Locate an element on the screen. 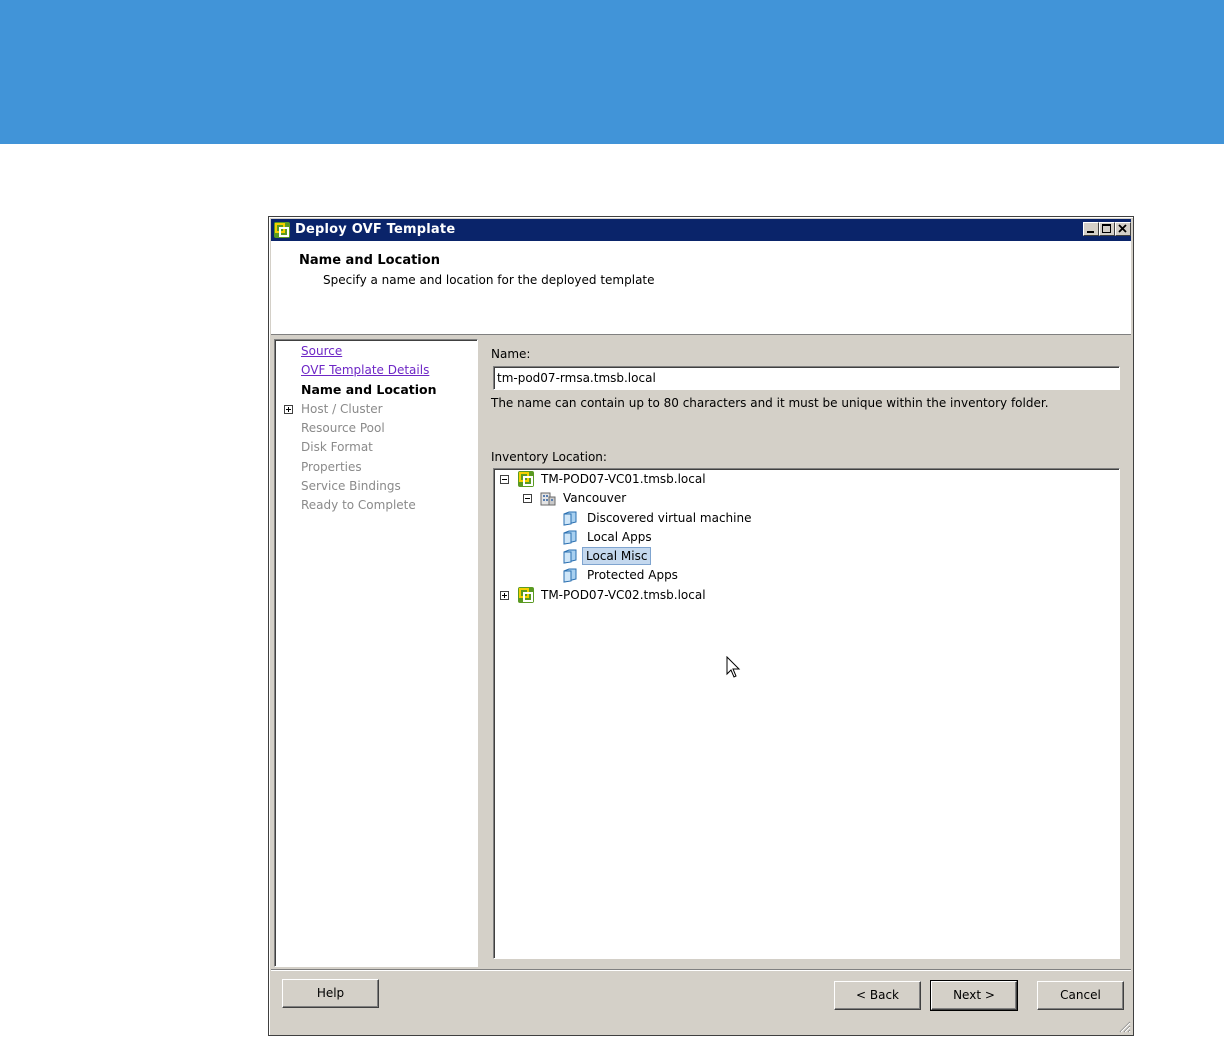 The height and width of the screenshot is (1037, 1224). step-host-cluster: Host / Cluster is located at coordinates (342, 409).